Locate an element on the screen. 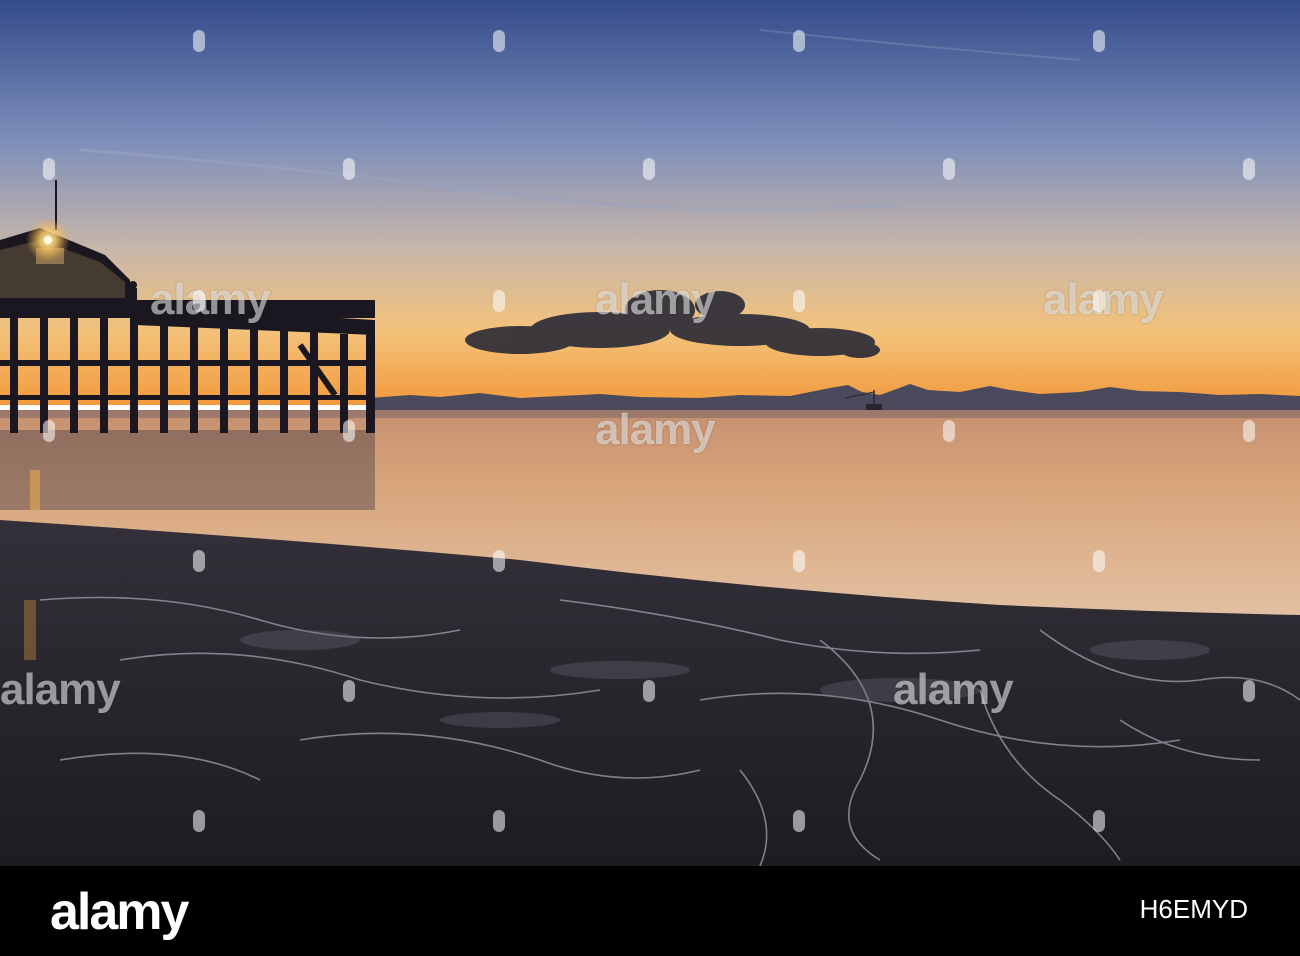  pier-reflection is located at coordinates (187, 470).